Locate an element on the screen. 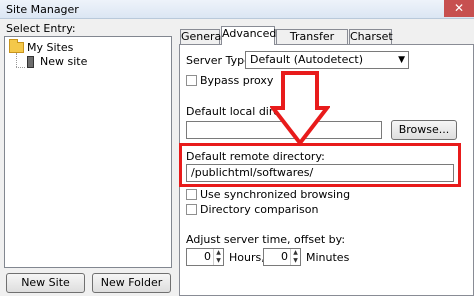  bypass-proxy-label: Bypass proxy is located at coordinates (237, 80).